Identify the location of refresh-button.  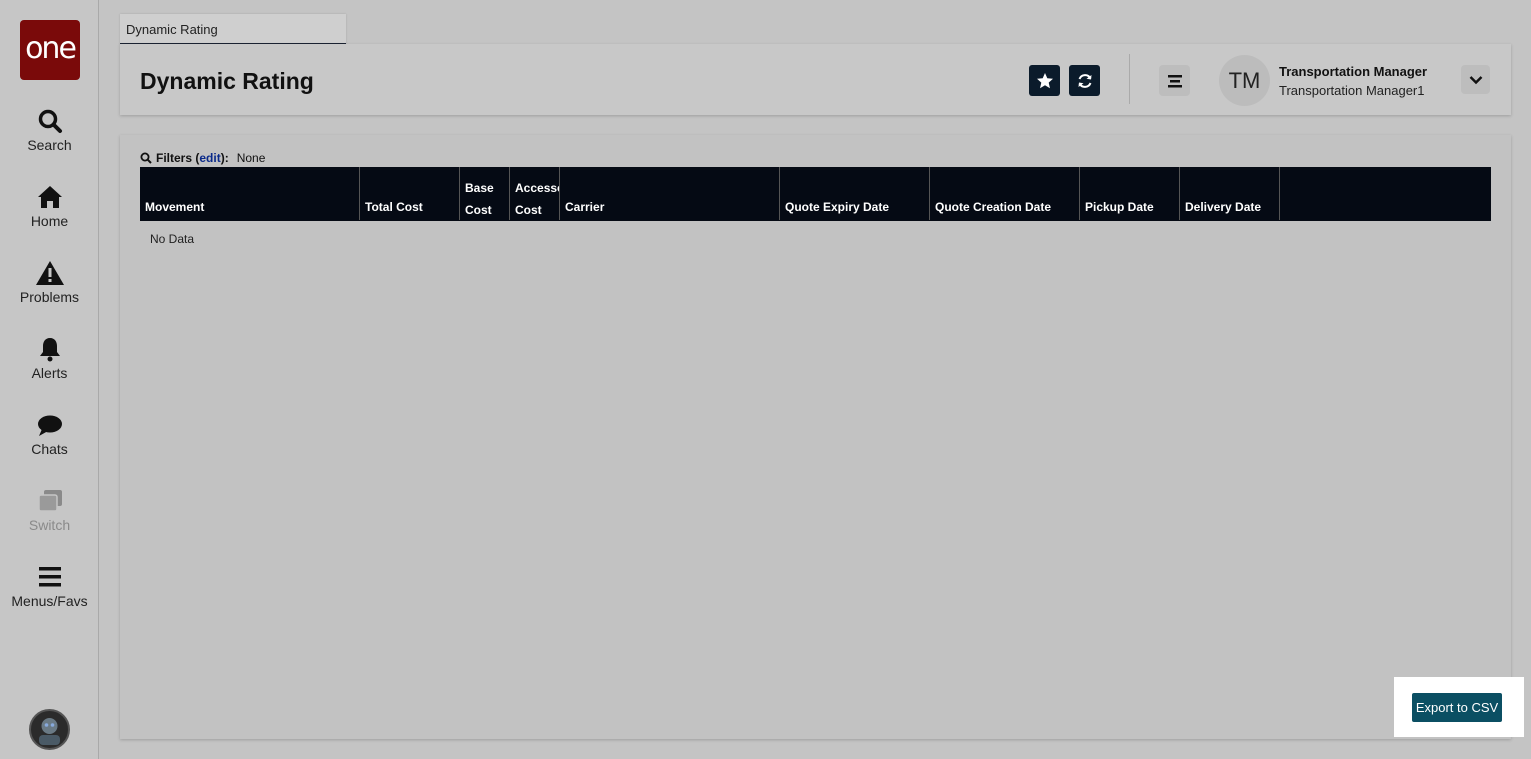
(1084, 80).